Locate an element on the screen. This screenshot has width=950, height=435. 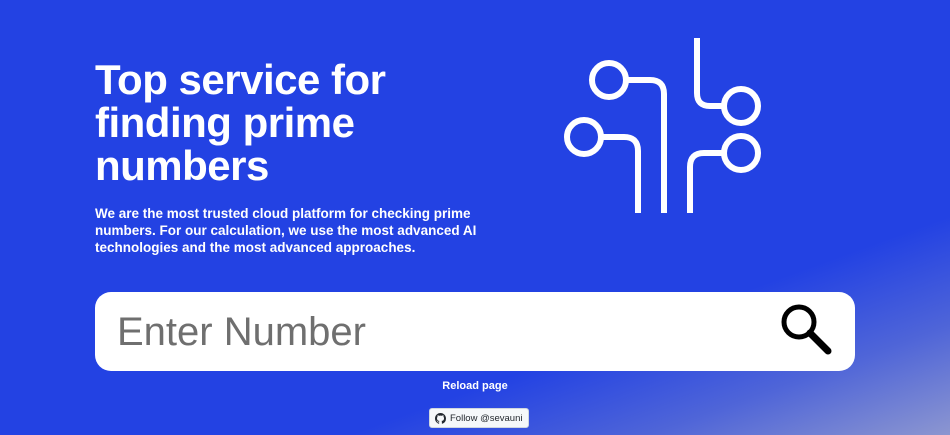
circuit-icon is located at coordinates (662, 125).